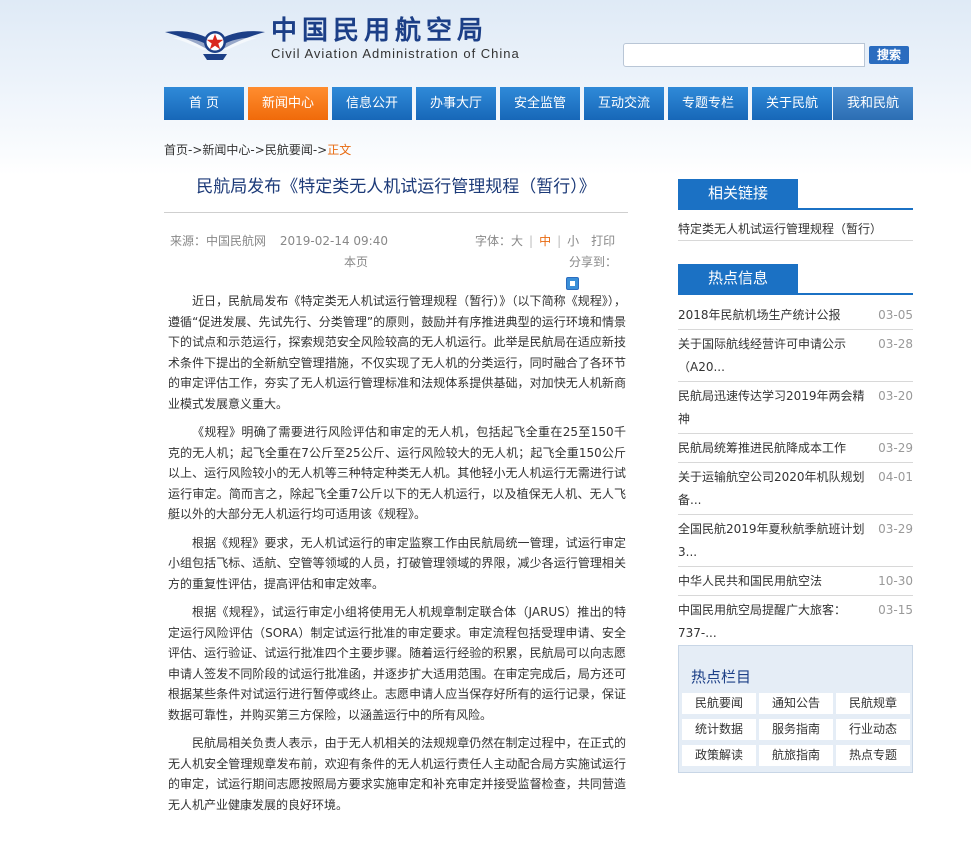 The height and width of the screenshot is (850, 971). Describe the element at coordinates (289, 150) in the screenshot. I see `breadcrumb-news: 民航要闻` at that location.